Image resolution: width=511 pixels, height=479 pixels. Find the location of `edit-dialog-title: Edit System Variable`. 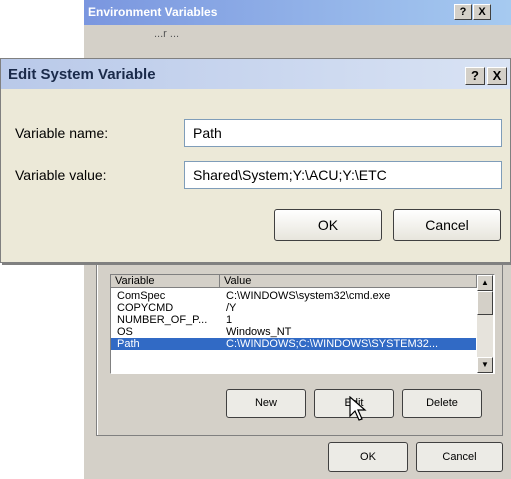

edit-dialog-title: Edit System Variable is located at coordinates (82, 74).